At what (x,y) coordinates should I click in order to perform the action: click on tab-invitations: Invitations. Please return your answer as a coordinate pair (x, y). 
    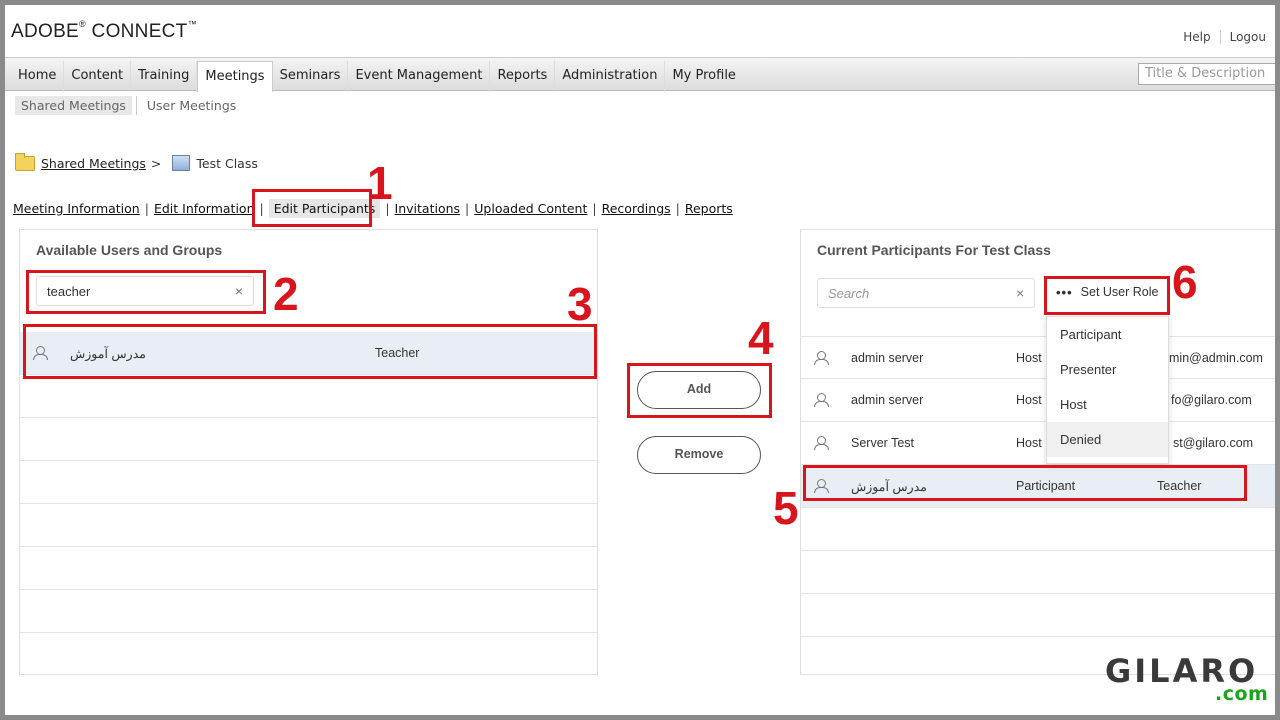
    Looking at the image, I should click on (428, 208).